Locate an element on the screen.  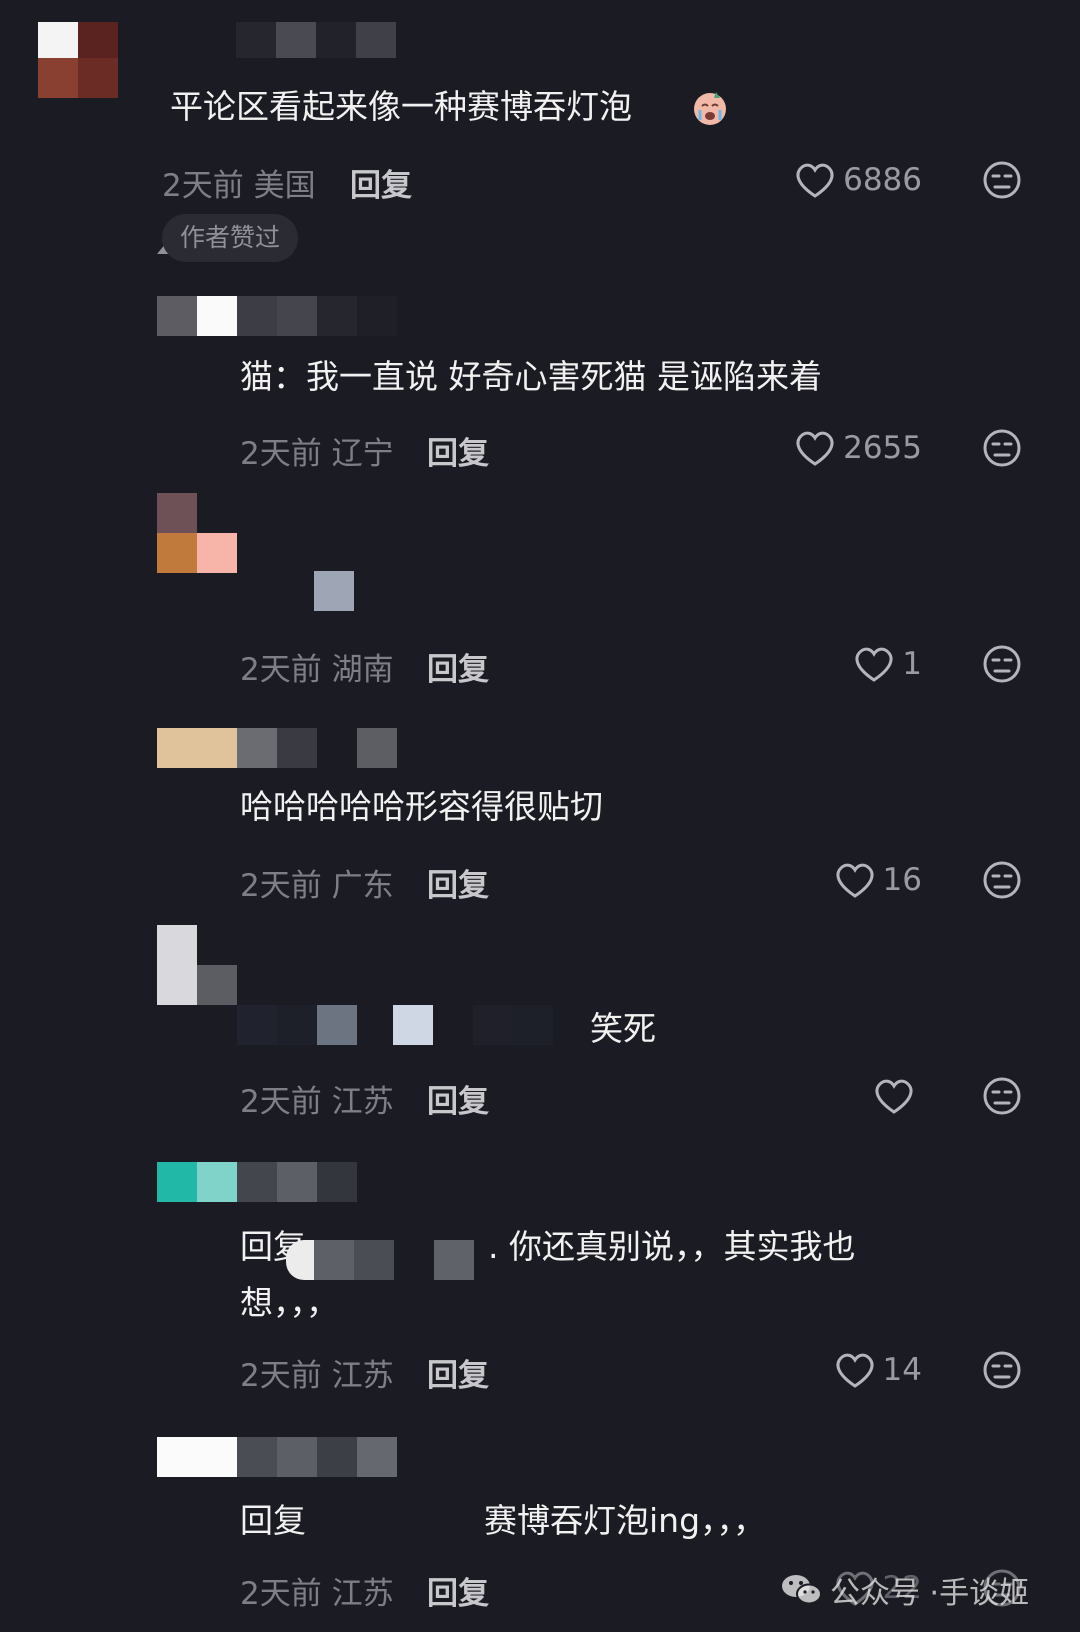
comment-text: 笑死 is located at coordinates (623, 1028).